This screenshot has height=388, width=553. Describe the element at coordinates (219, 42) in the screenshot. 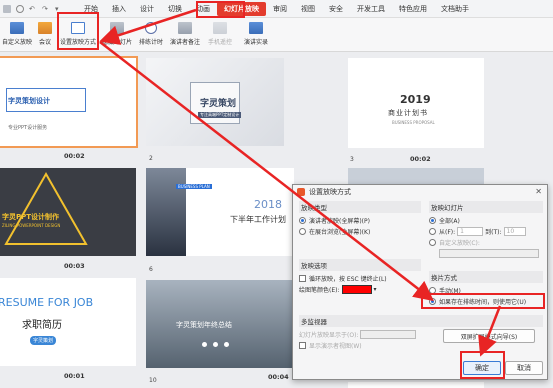

I see `phone-remote-label: 手机遥控` at that location.